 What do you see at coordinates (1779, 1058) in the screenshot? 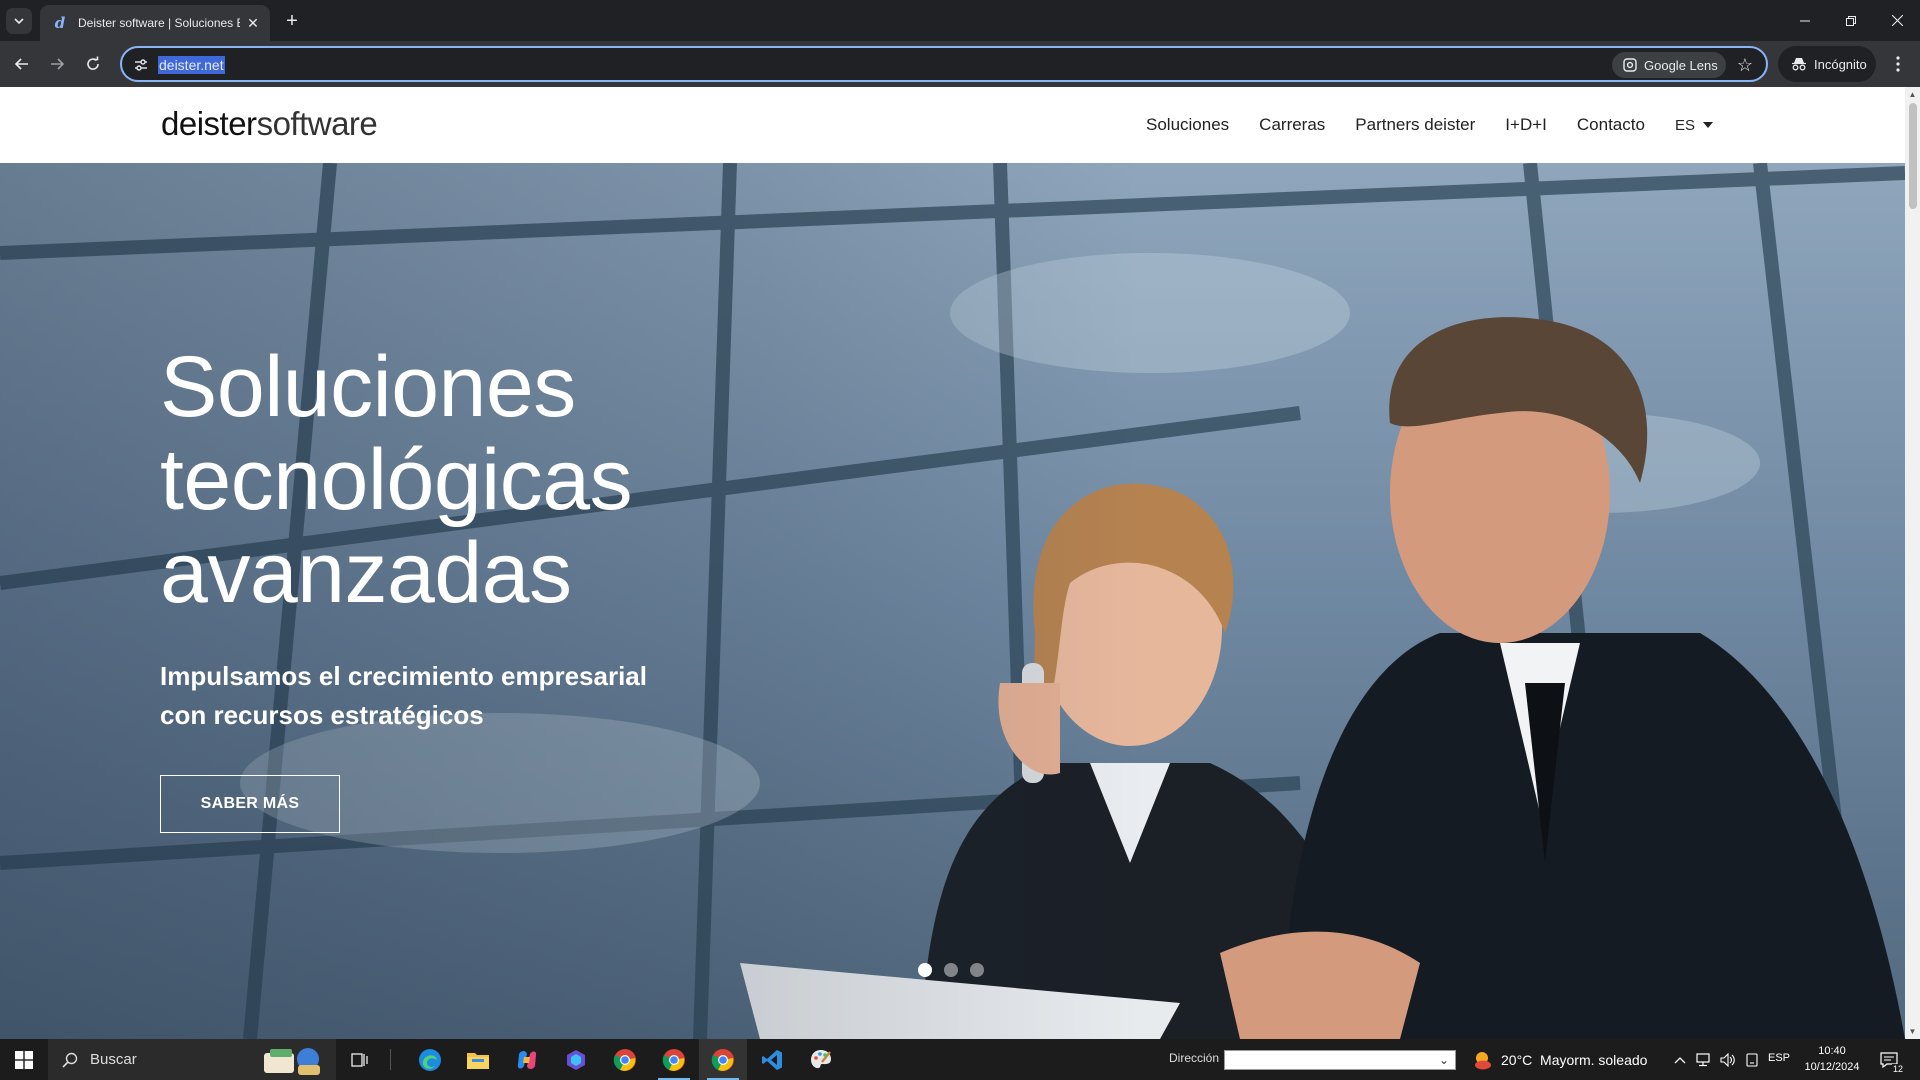
I see `input-language-indicator: ESP` at bounding box center [1779, 1058].